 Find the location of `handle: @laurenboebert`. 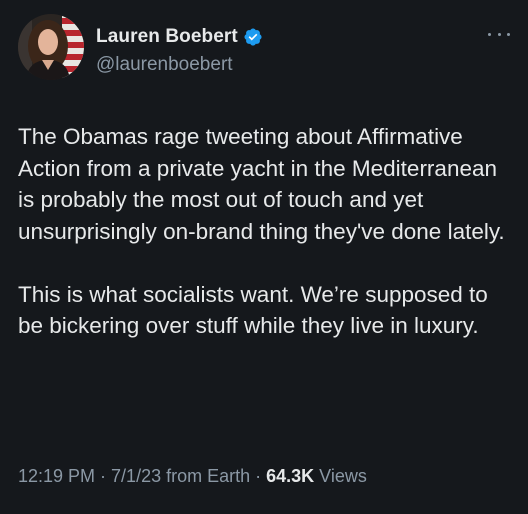

handle: @laurenboebert is located at coordinates (164, 65).